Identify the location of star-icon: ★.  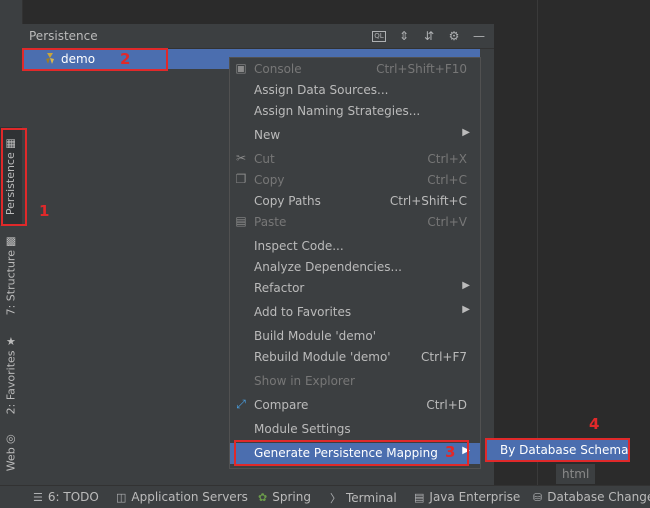
(11, 341).